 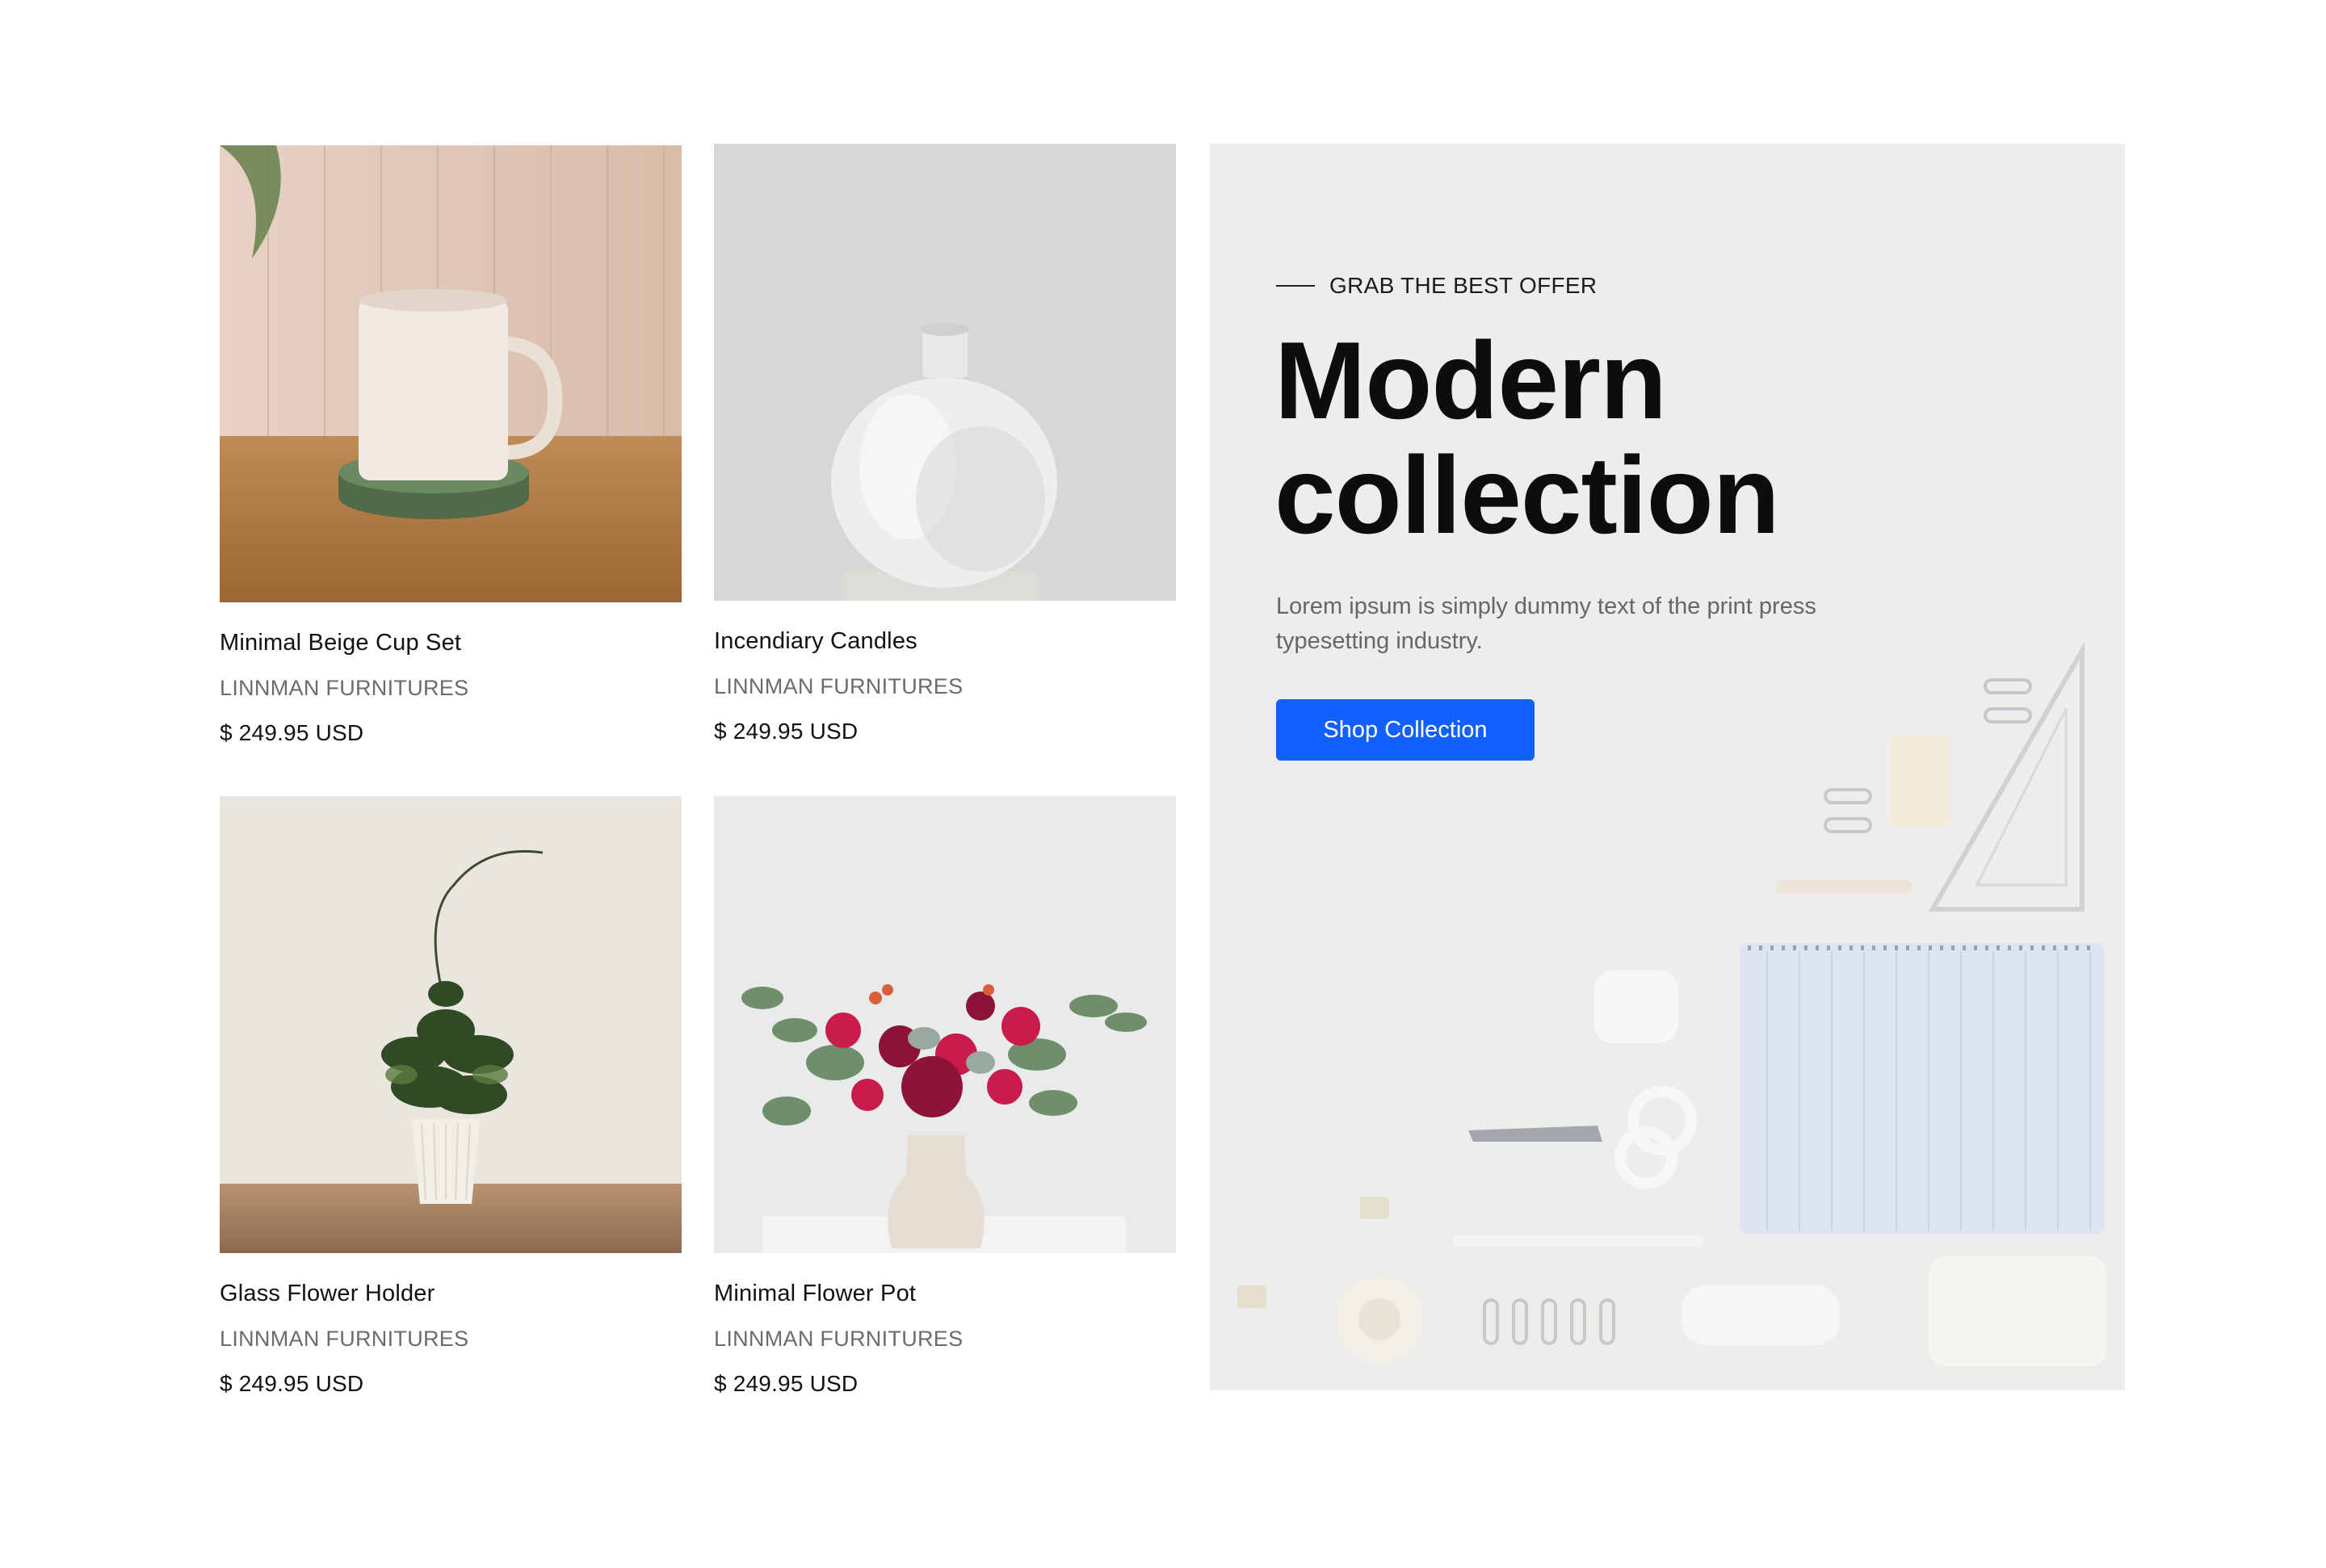 I want to click on product-title: Minimal Beige Cup Set, so click(x=451, y=643).